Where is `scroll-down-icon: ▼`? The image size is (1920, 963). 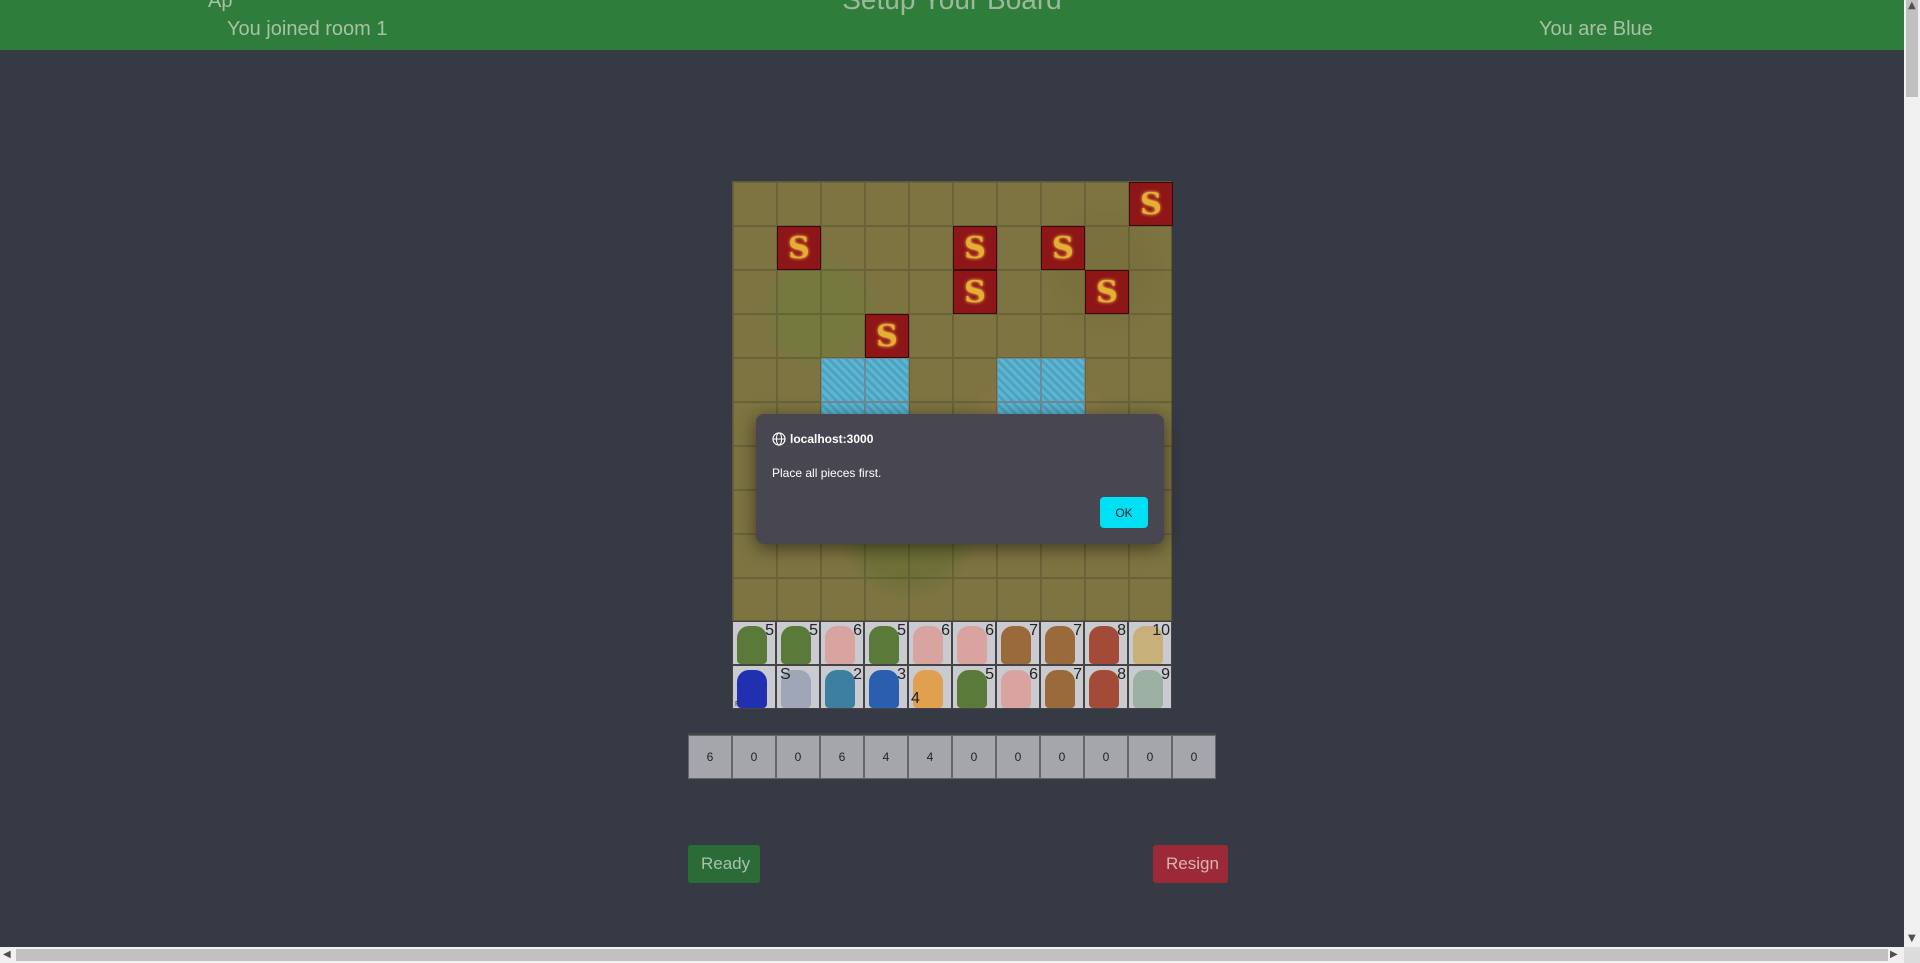
scroll-down-icon: ▼ is located at coordinates (1912, 938).